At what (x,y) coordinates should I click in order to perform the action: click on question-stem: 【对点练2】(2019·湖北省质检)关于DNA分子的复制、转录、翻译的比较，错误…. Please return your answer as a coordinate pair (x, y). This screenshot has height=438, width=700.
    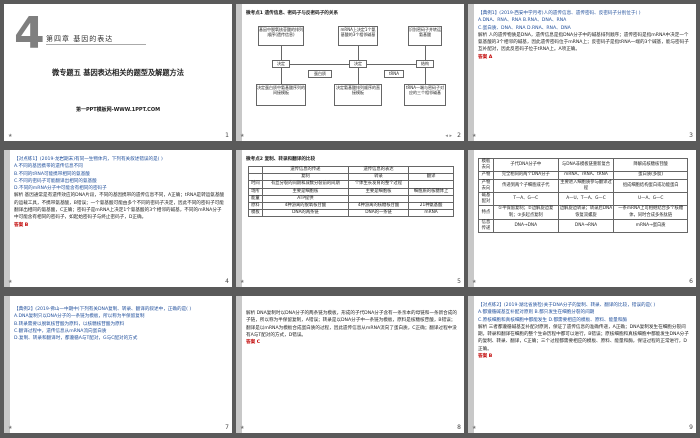
    Looking at the image, I should click on (567, 305).